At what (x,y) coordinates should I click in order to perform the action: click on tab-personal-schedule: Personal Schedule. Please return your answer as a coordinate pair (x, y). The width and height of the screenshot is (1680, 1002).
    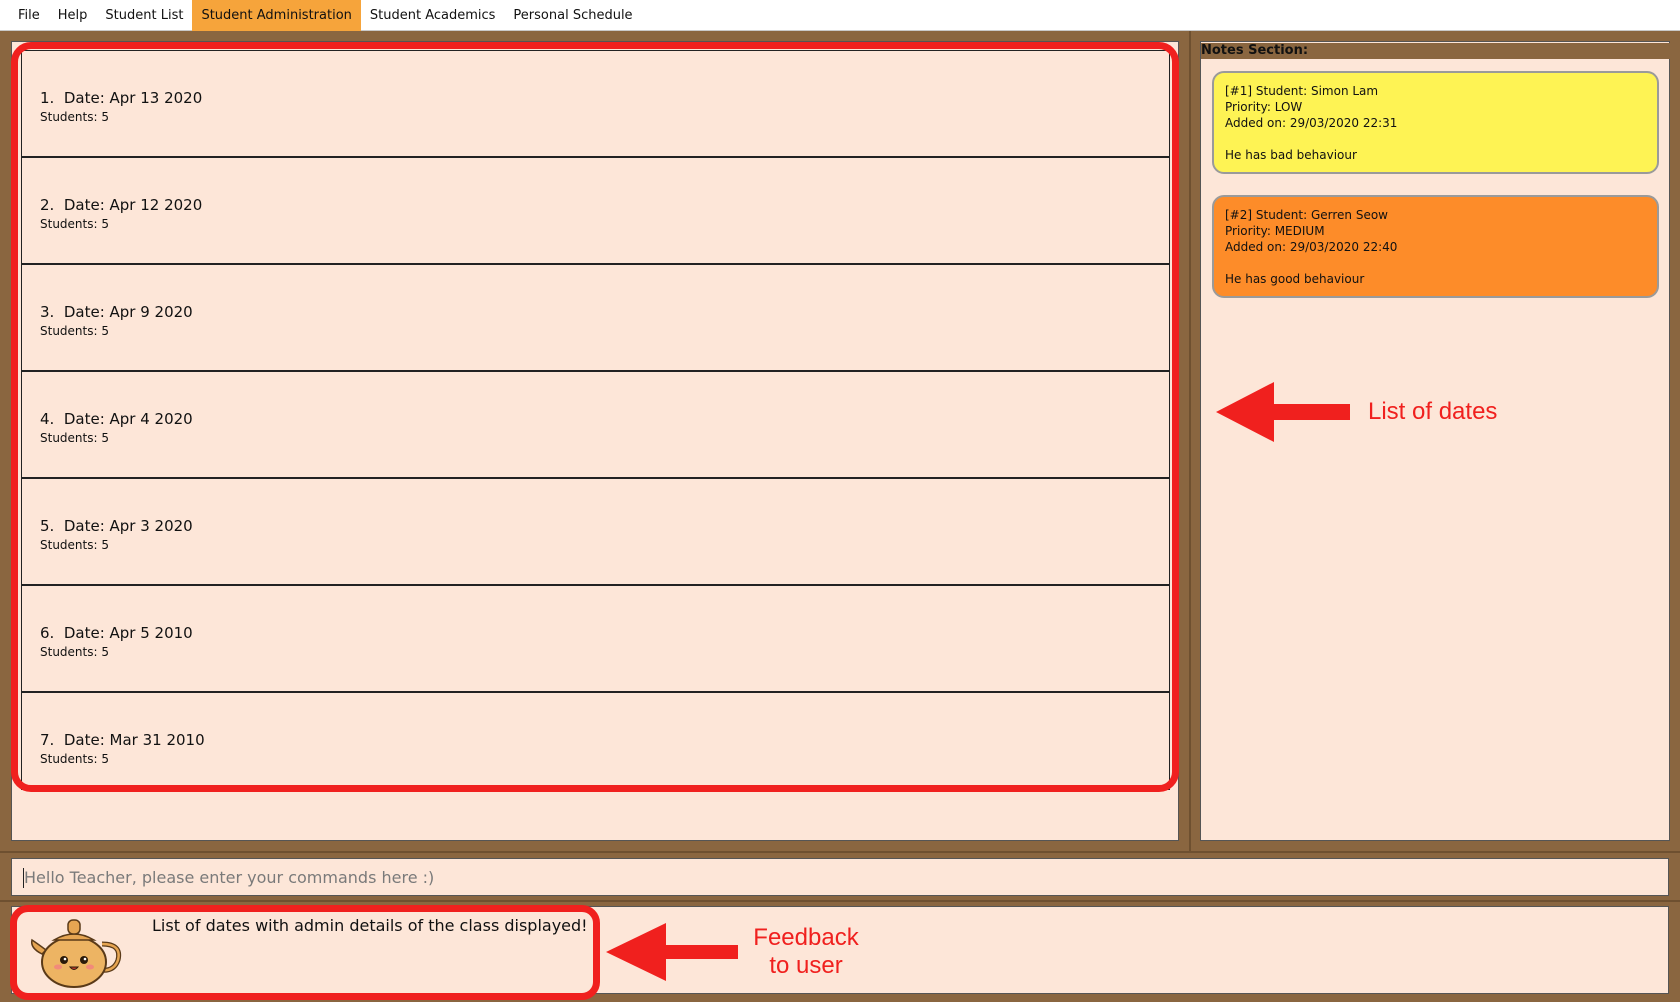
    Looking at the image, I should click on (572, 15).